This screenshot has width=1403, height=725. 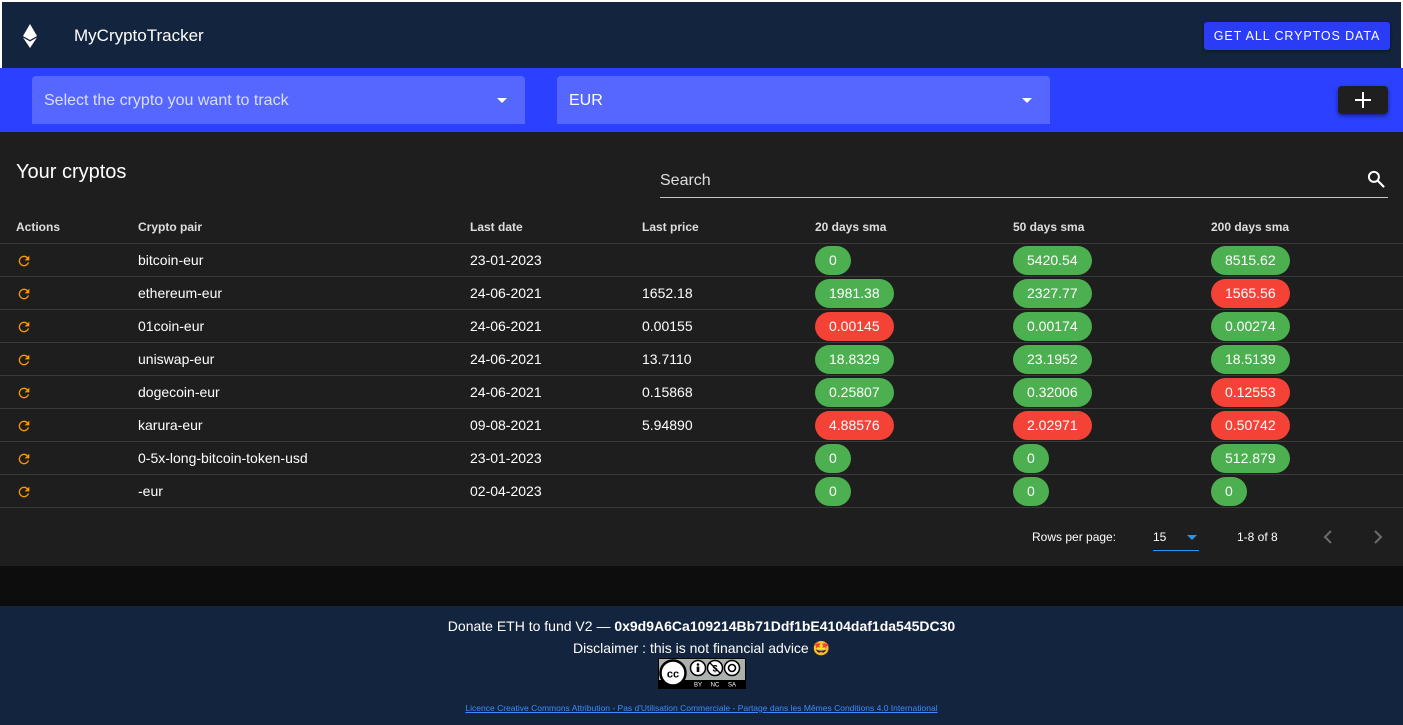 I want to click on sma20-cell: 1981.38, so click(x=914, y=293).